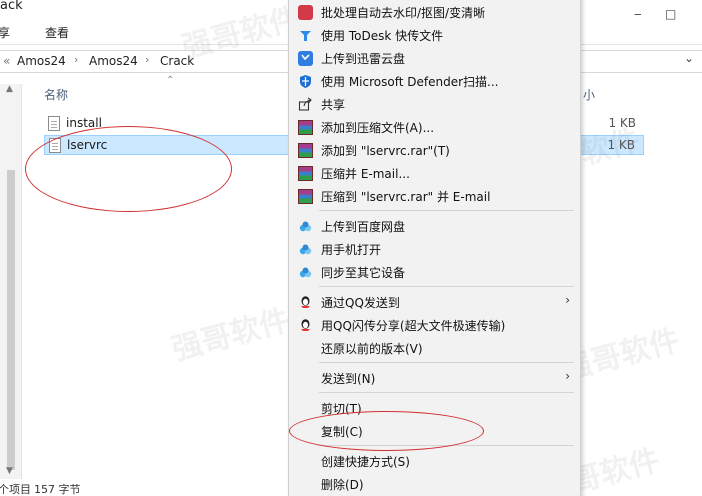  Describe the element at coordinates (348, 379) in the screenshot. I see `menu-item-label: 发送到(N)` at that location.